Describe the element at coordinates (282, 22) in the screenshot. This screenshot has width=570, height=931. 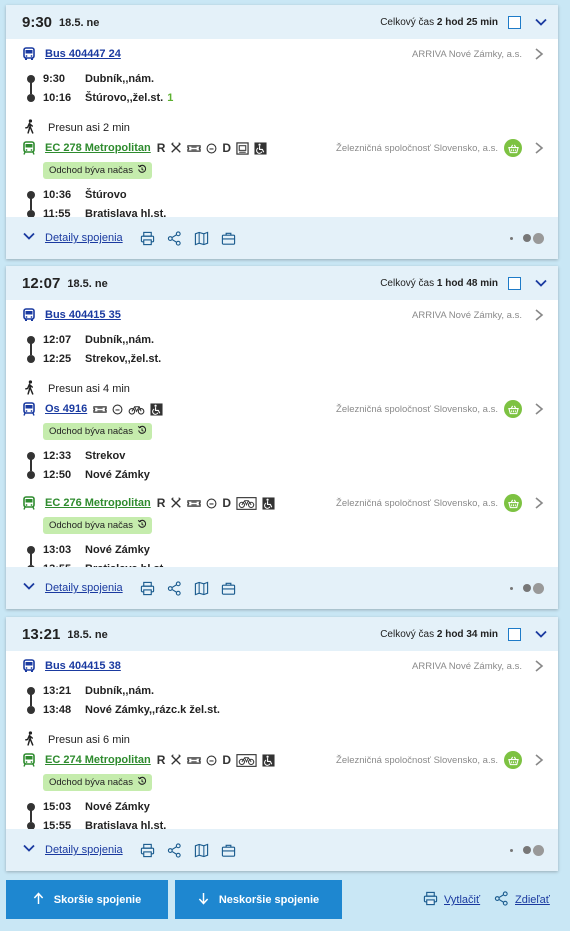
I see `connection-header: 9:30 18.5. ne Celkový čas 2 hod 25 min` at that location.